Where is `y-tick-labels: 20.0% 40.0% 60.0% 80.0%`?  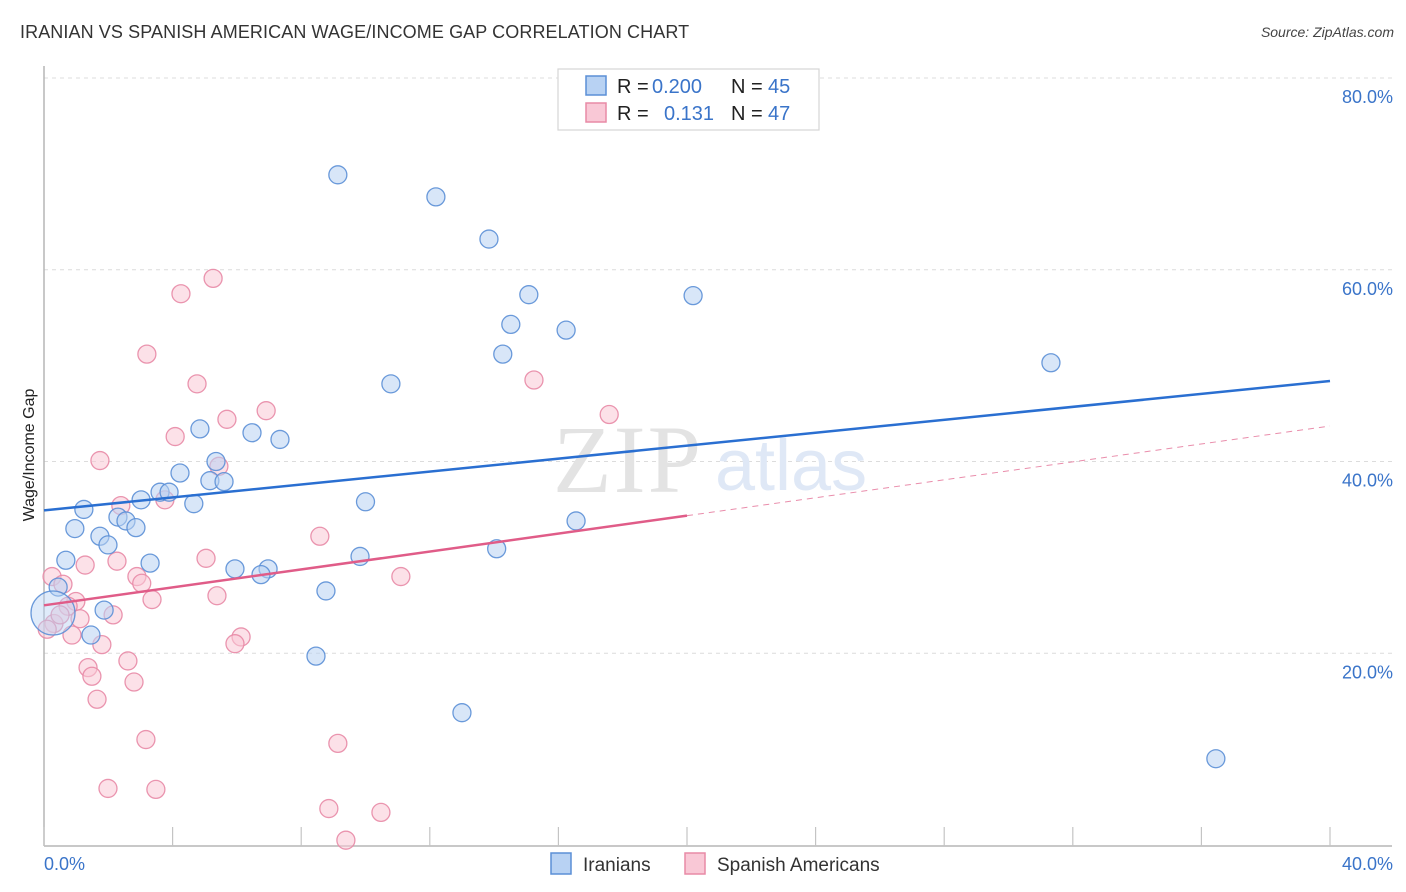 y-tick-labels: 20.0% 40.0% 60.0% 80.0% is located at coordinates (1367, 384).